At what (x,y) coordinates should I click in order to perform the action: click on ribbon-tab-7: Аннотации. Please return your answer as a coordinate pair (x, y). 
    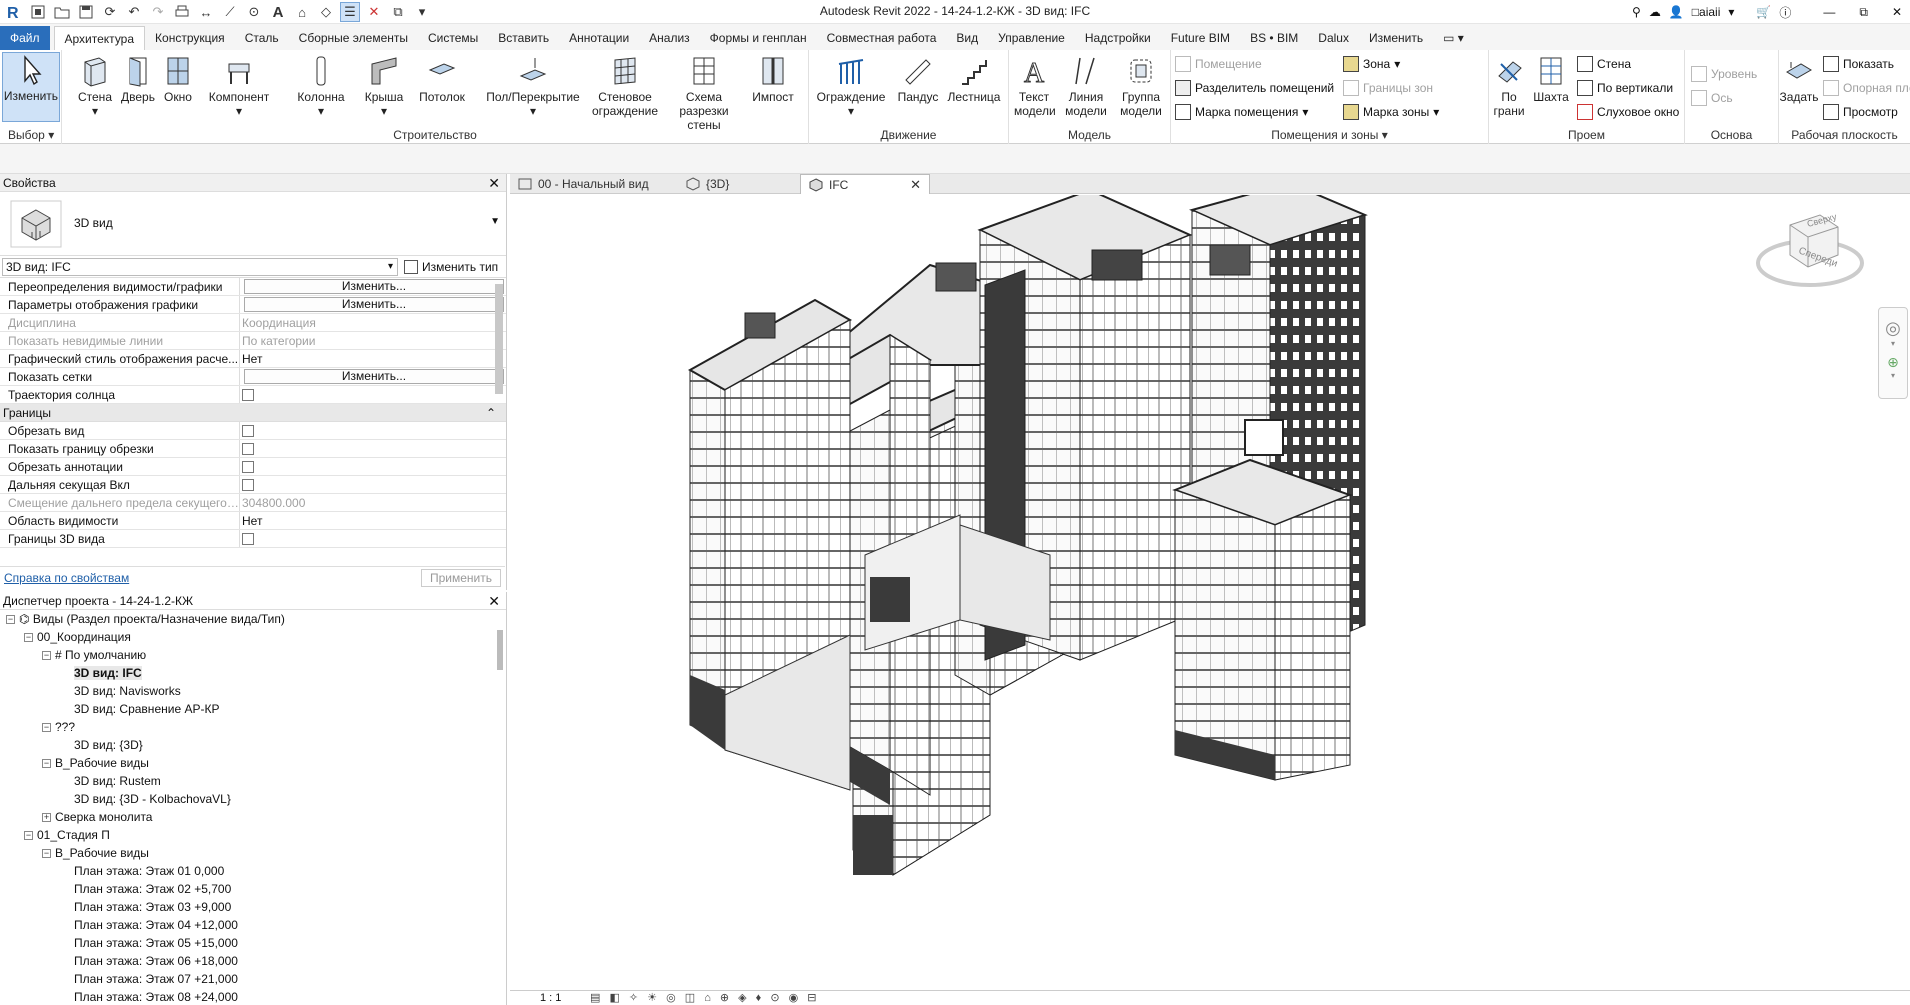
    Looking at the image, I should click on (599, 38).